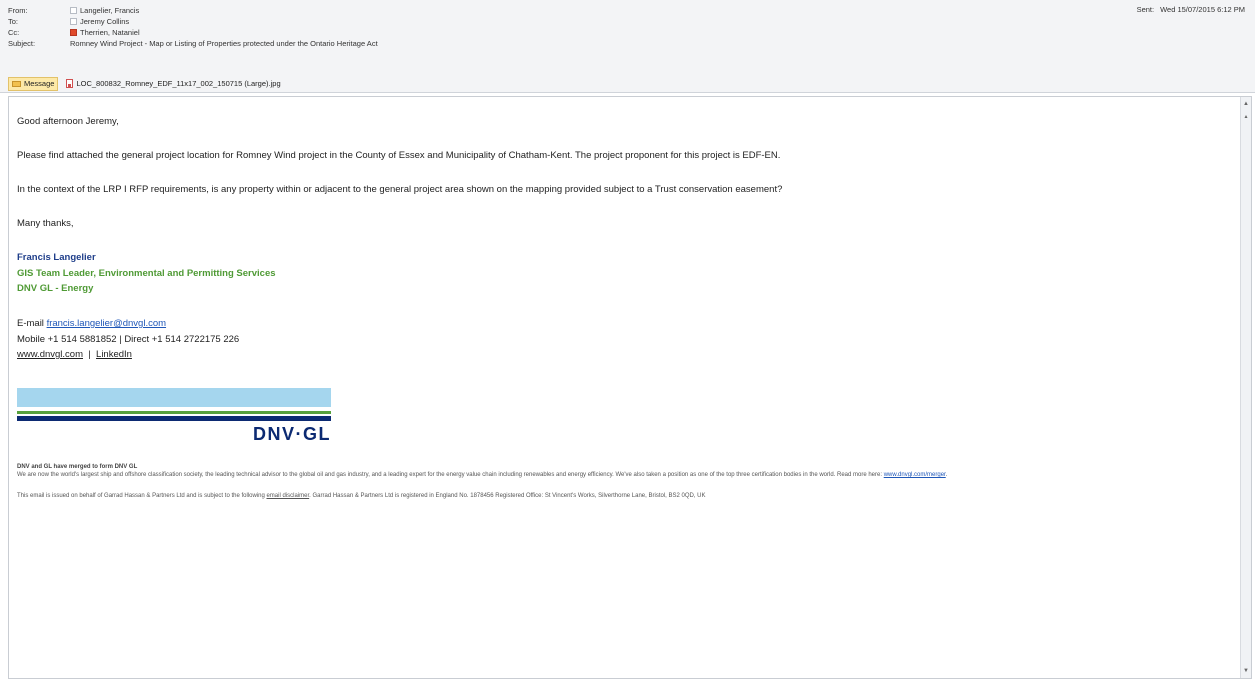 Image resolution: width=1255 pixels, height=682 pixels. Describe the element at coordinates (946, 475) in the screenshot. I see `merge-end: .` at that location.